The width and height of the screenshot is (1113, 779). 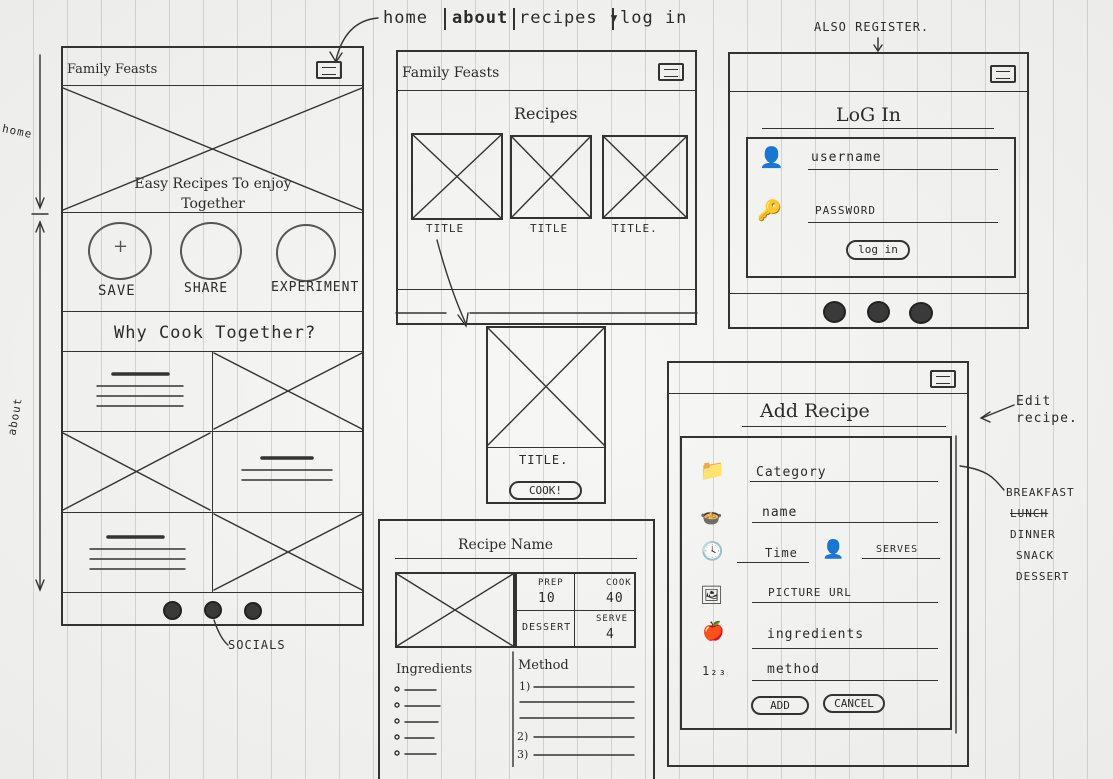 What do you see at coordinates (845, 680) in the screenshot?
I see `method-underline` at bounding box center [845, 680].